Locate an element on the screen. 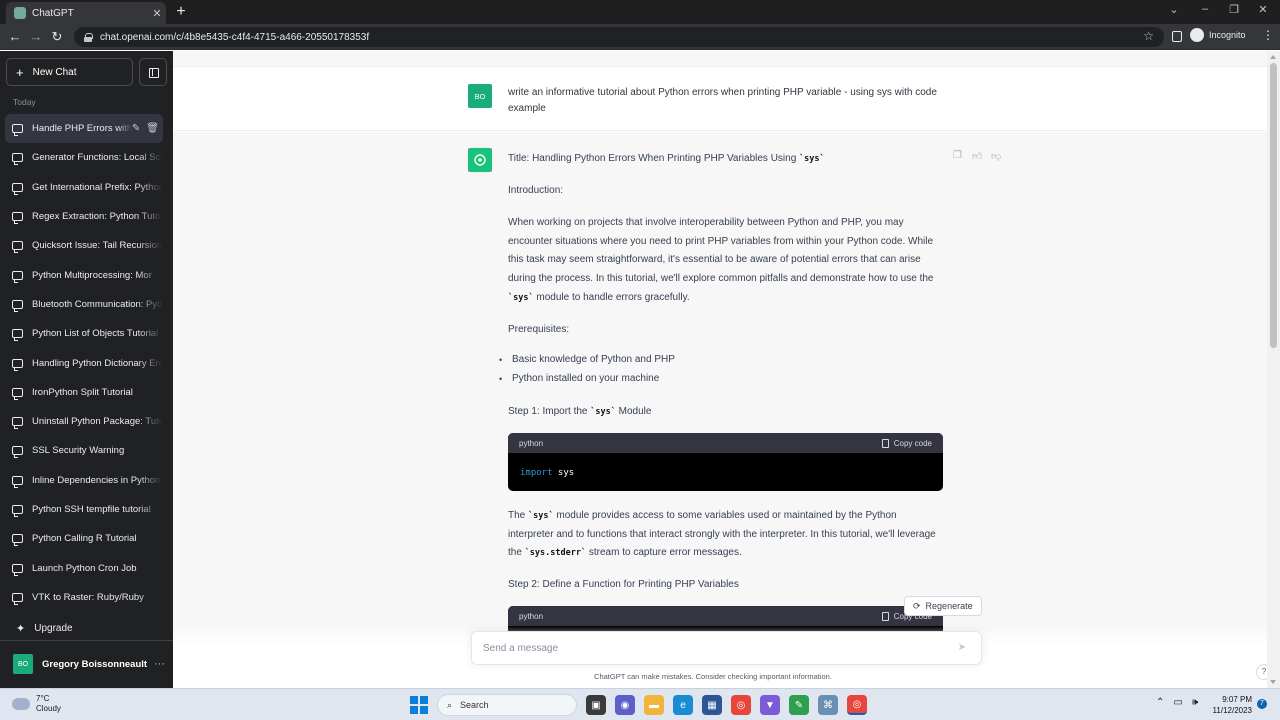 This screenshot has height=720, width=1280. conversation-title: IronPython Split Tutorial is located at coordinates (82, 392).